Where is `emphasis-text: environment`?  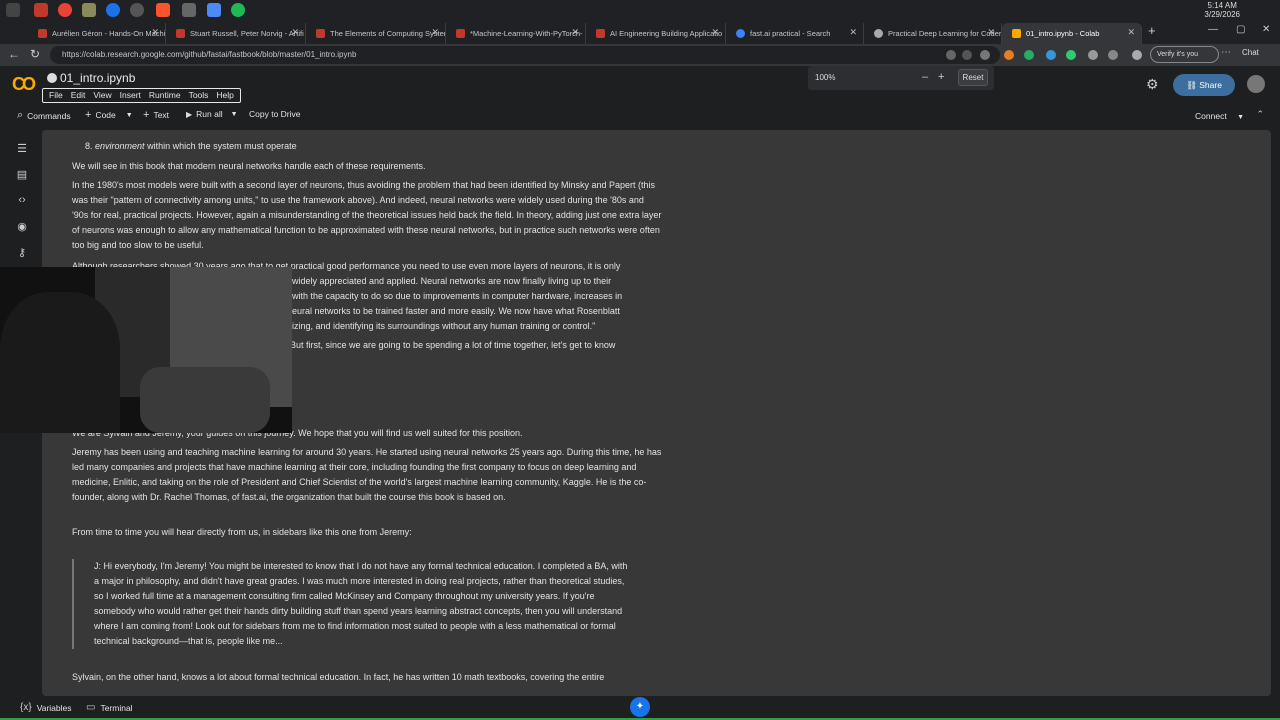 emphasis-text: environment is located at coordinates (120, 146).